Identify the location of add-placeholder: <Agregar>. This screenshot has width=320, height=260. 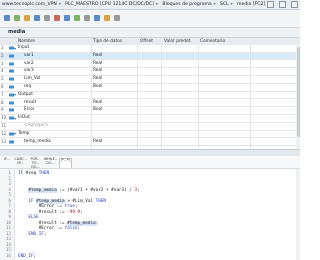
(36, 125).